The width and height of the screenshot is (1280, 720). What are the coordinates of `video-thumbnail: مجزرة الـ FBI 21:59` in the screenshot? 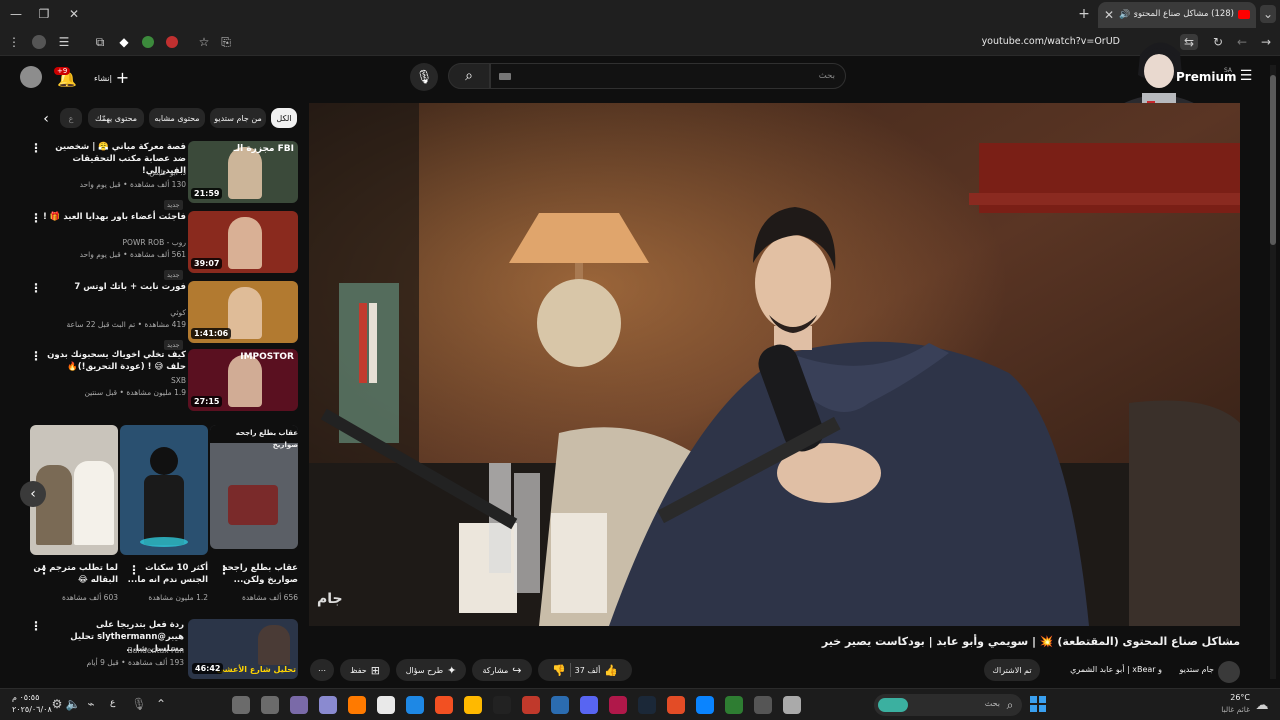 It's located at (243, 172).